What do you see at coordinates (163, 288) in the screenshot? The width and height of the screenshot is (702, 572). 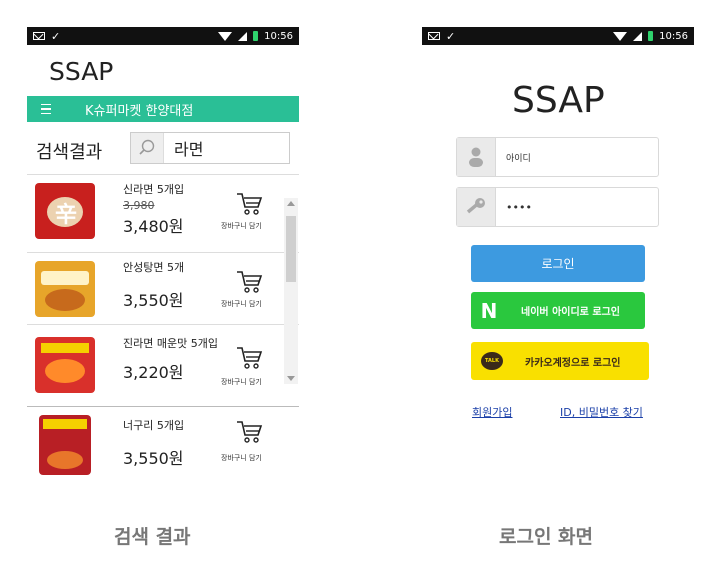 I see `result-item: 안성탕면 5개 3,550원 장바구니 담기` at bounding box center [163, 288].